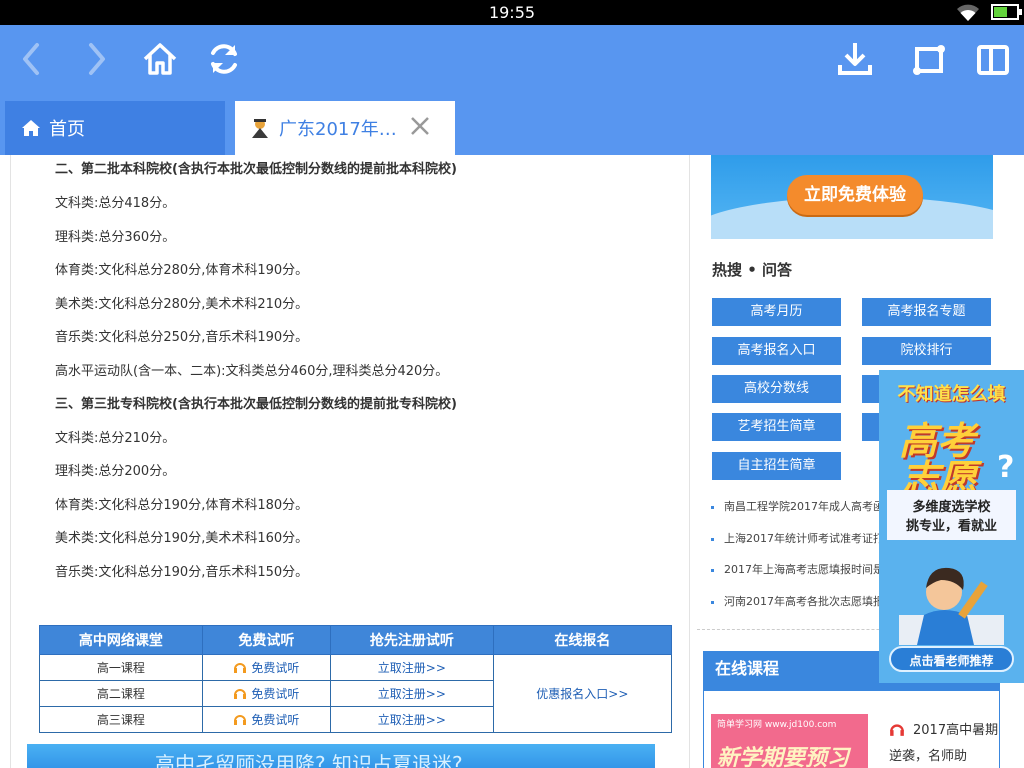 This screenshot has height=768, width=1024. What do you see at coordinates (789, 741) in the screenshot?
I see `course-image: 简单学习网 www.jd100.com 新学期要预习` at bounding box center [789, 741].